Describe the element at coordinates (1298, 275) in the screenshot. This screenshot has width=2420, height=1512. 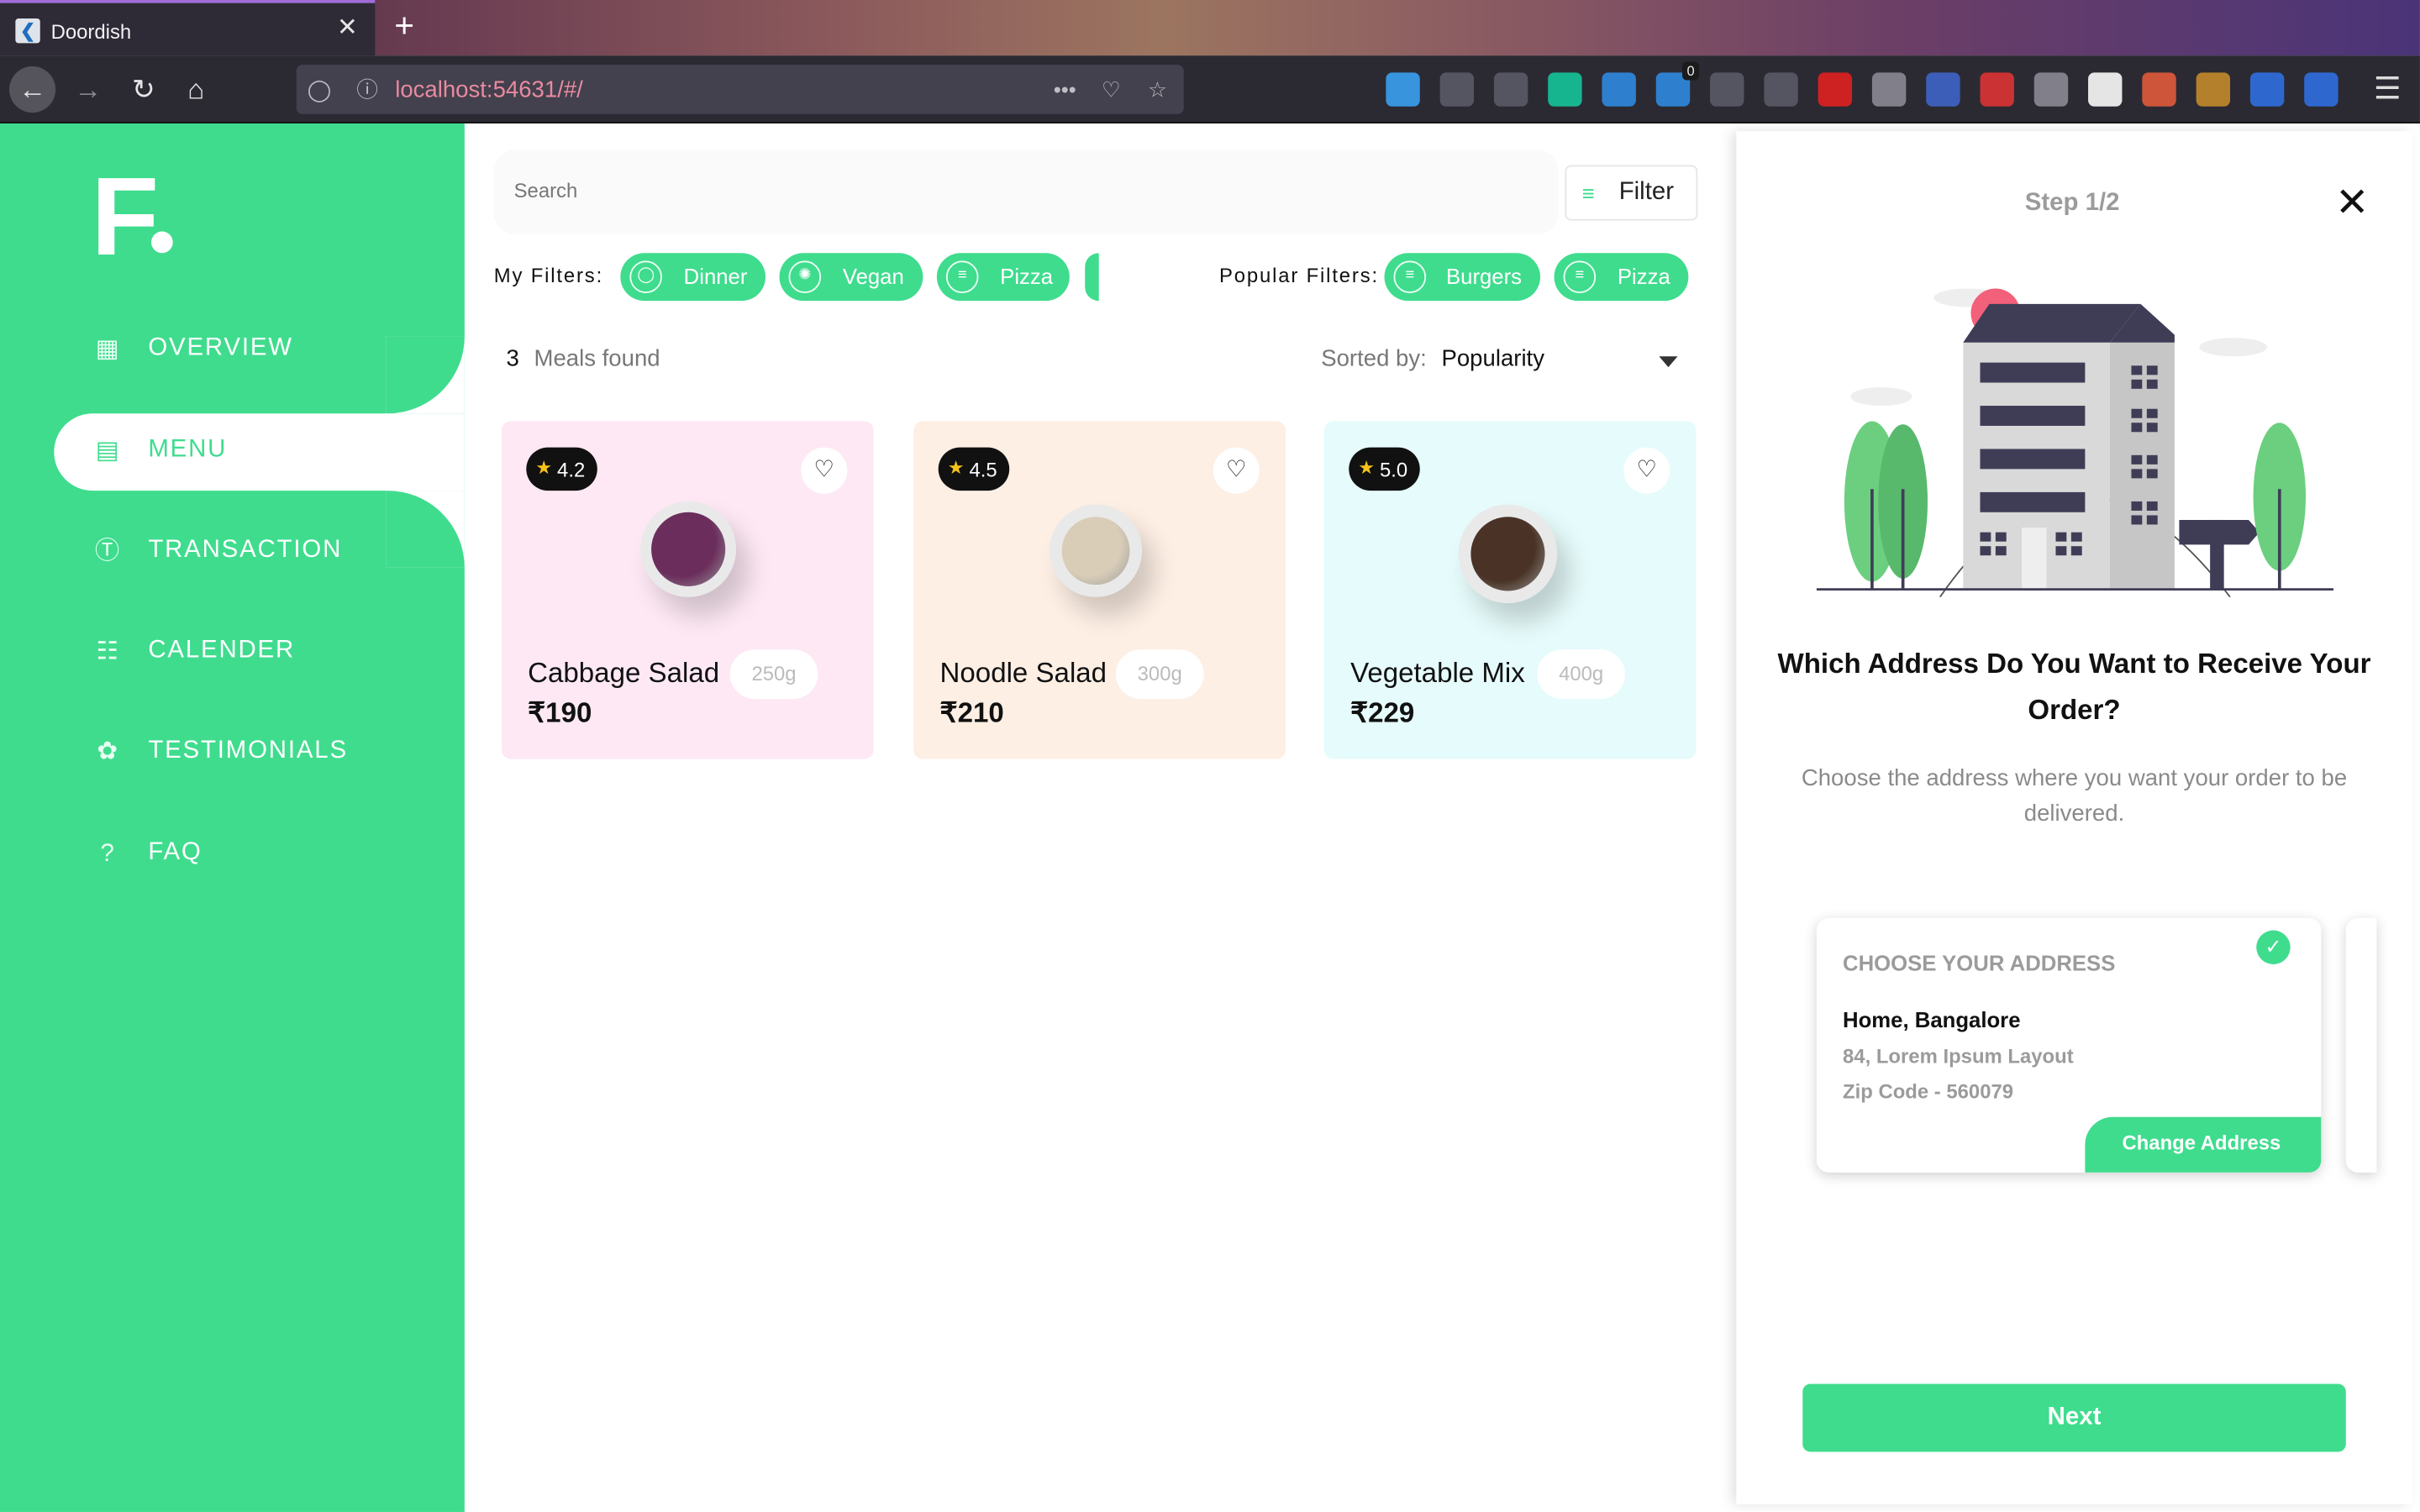
I see `popular-filters-label: Popular Filters:` at that location.